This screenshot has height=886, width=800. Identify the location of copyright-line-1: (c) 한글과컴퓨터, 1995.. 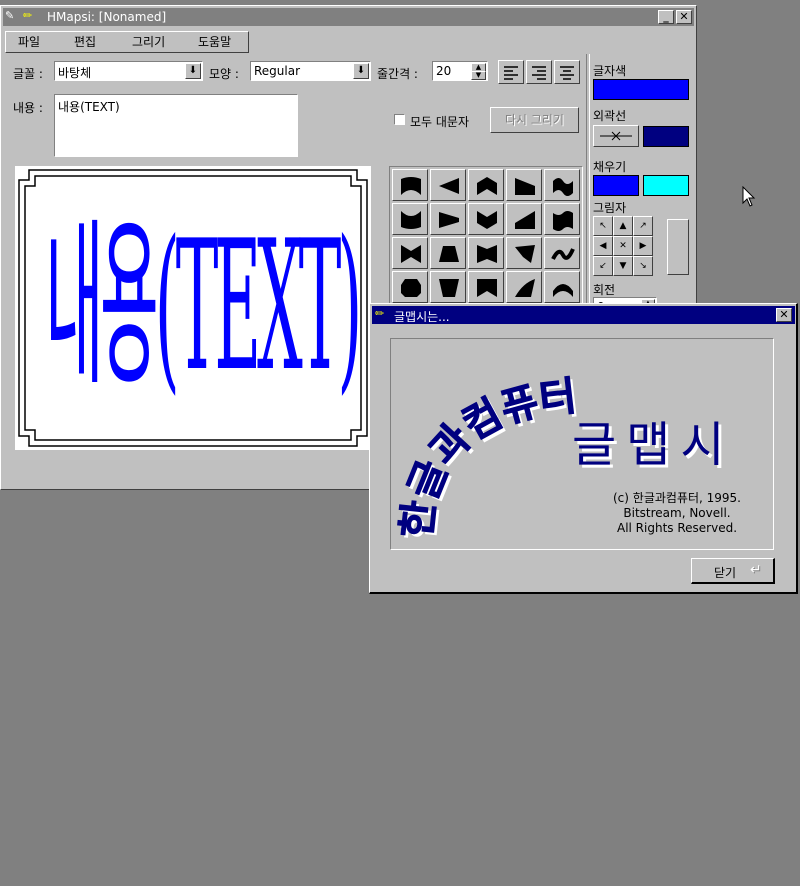
(677, 498).